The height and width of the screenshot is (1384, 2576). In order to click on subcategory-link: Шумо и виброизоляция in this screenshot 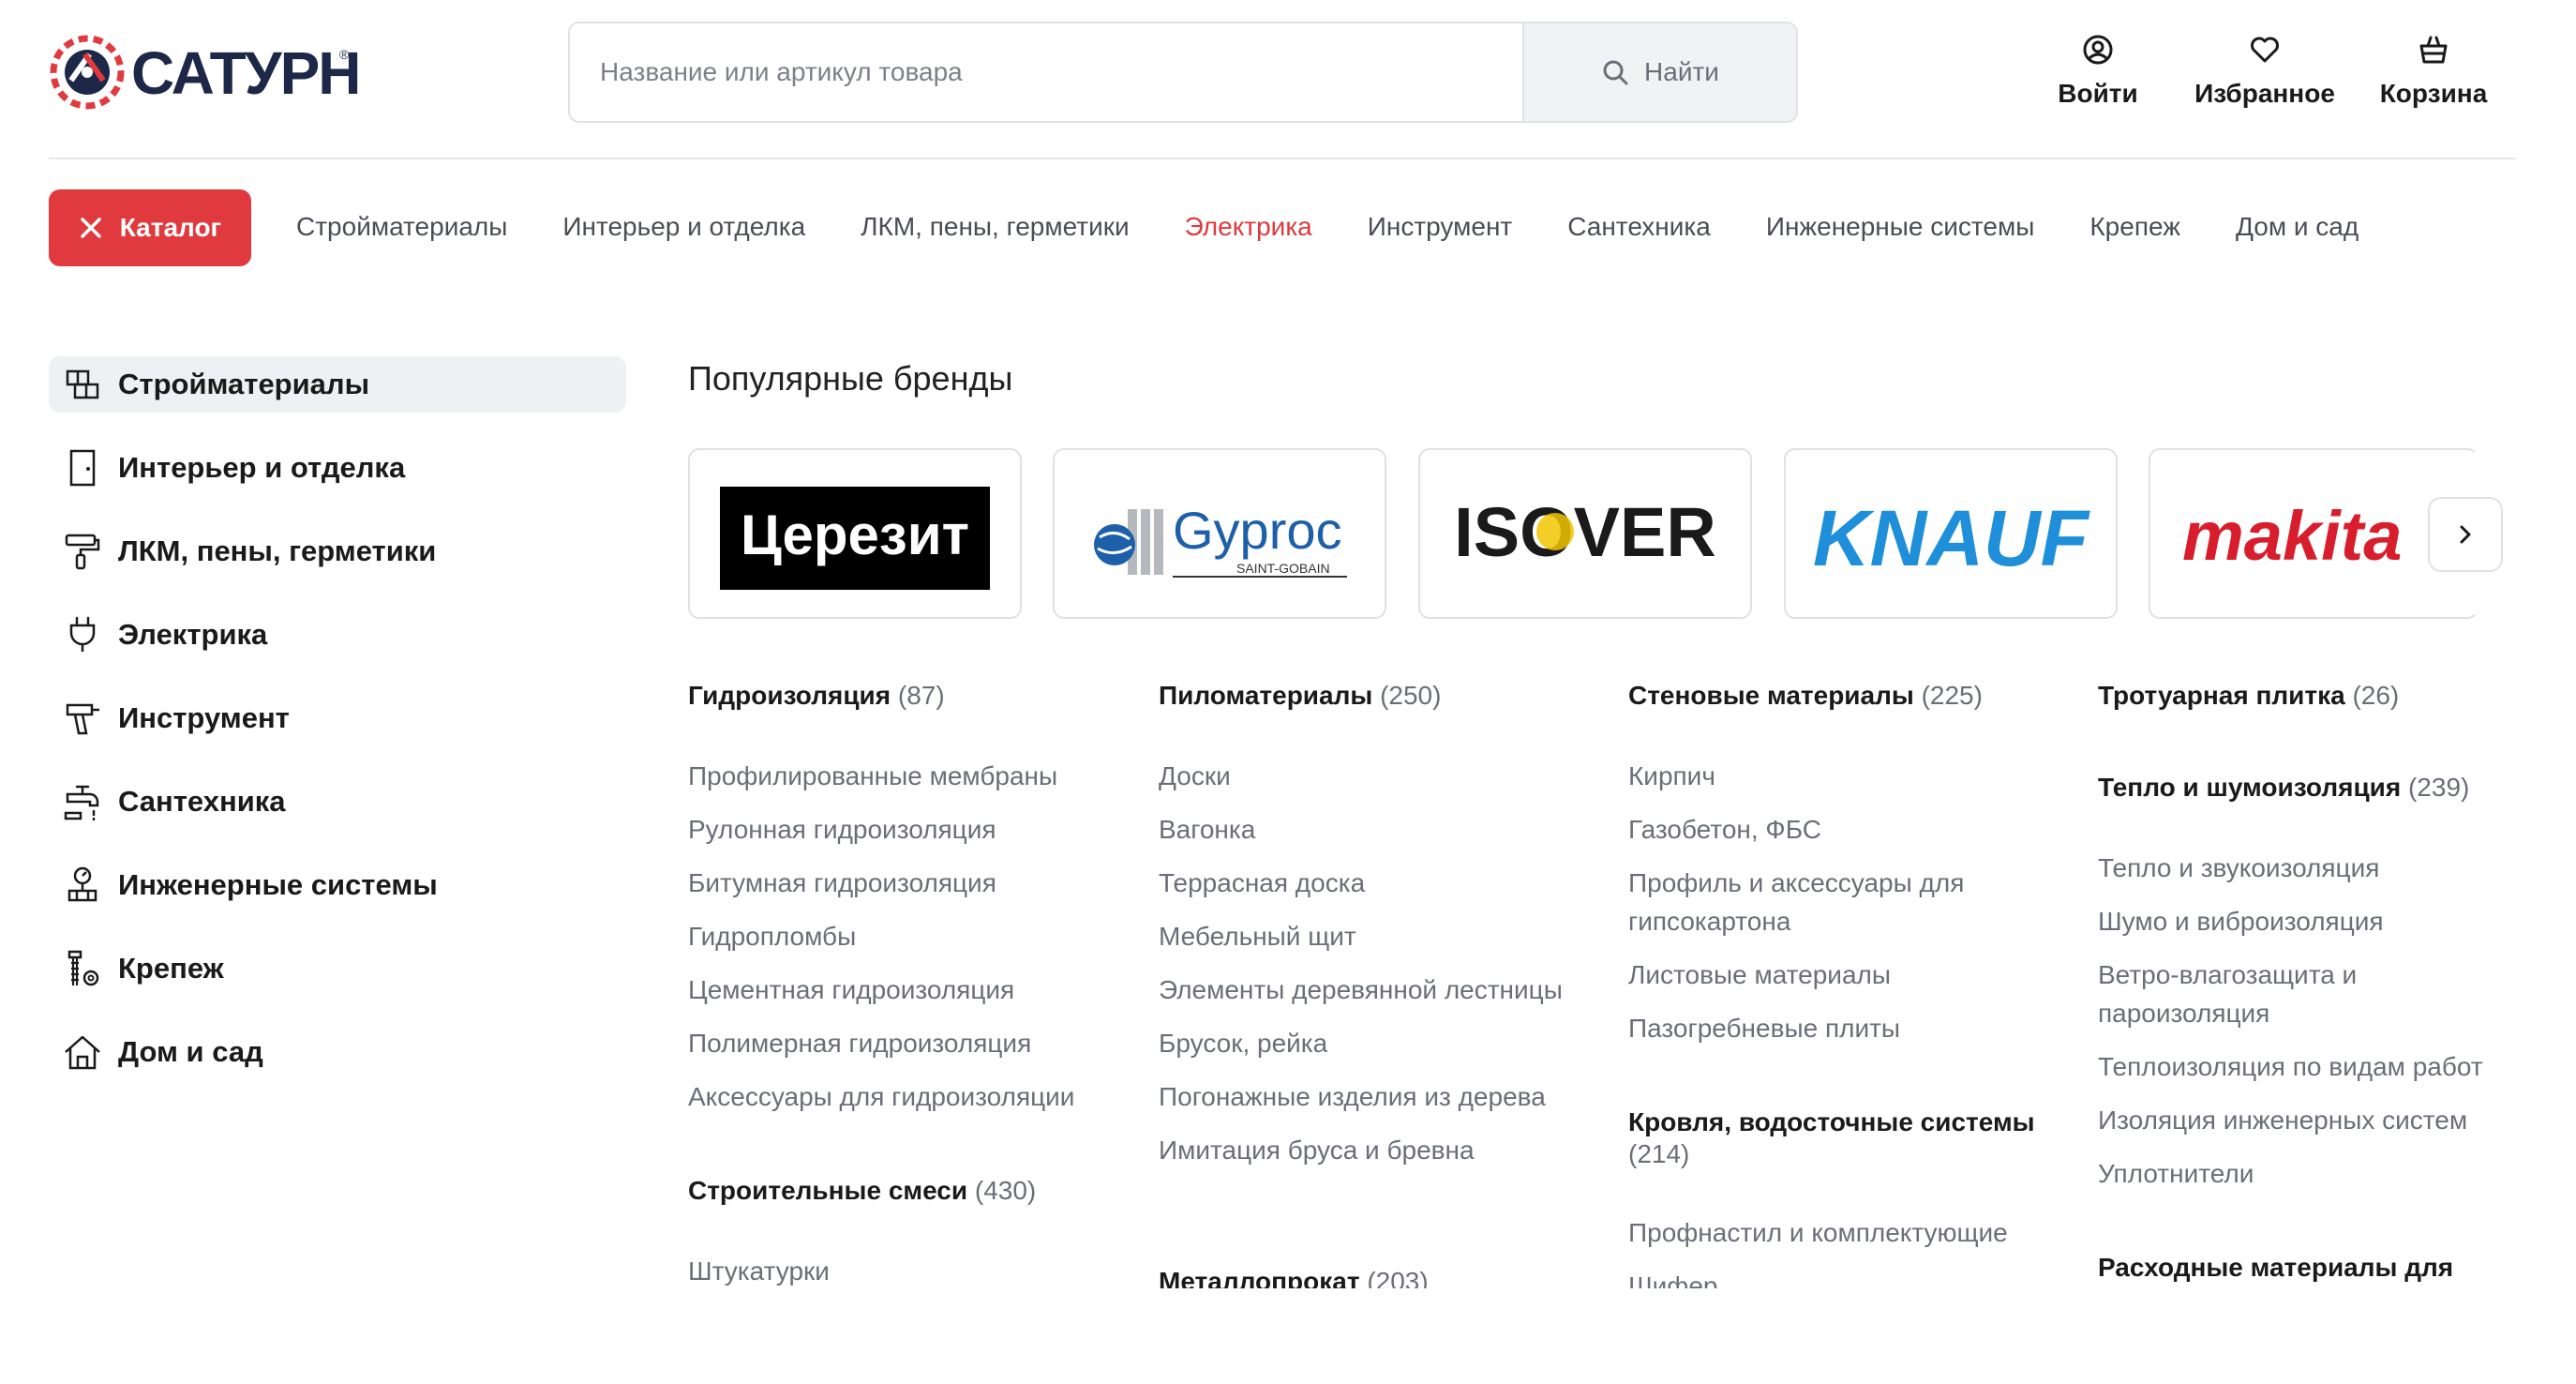, I will do `click(2304, 921)`.